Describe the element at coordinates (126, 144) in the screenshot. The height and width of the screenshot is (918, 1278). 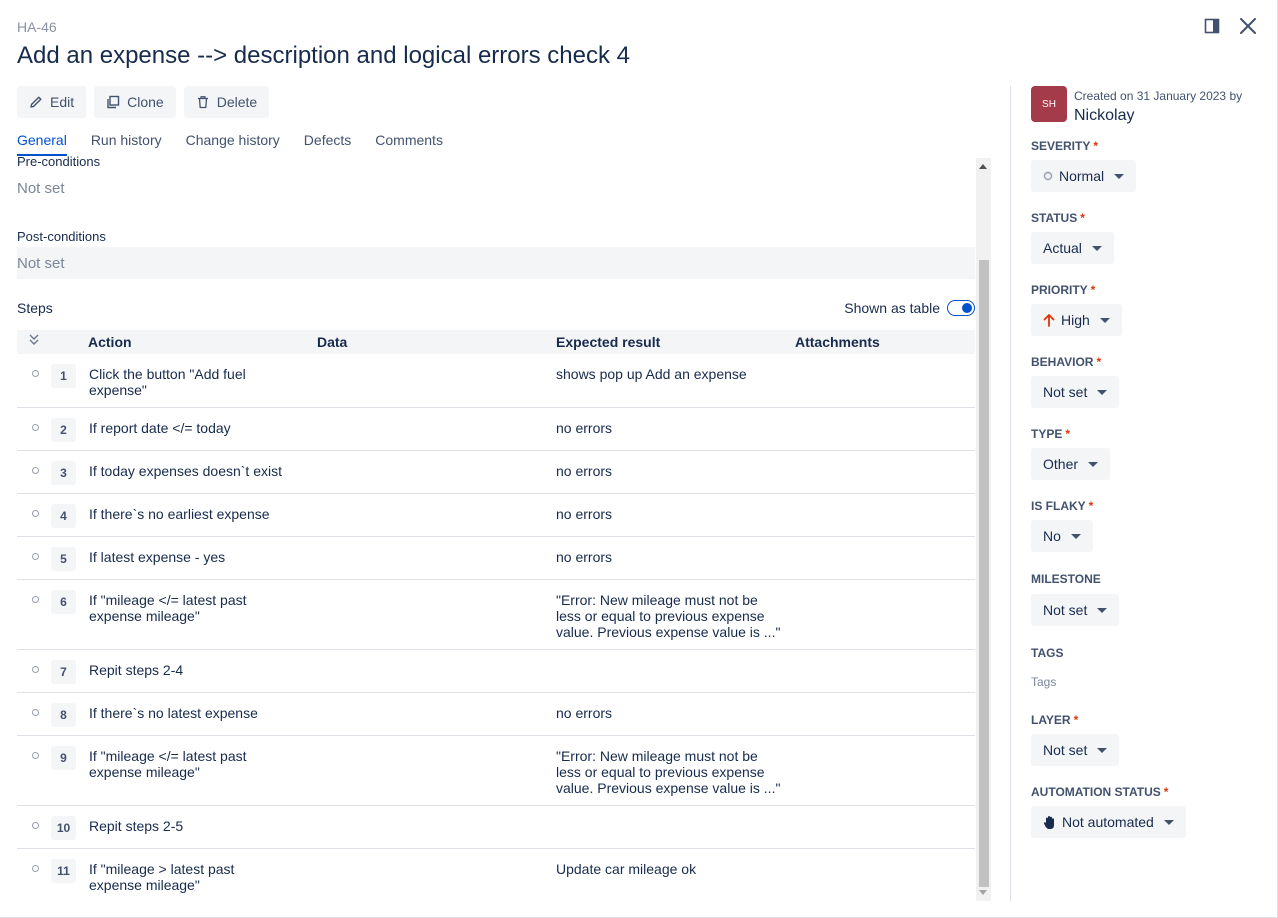
I see `tab-run-history: Run history` at that location.